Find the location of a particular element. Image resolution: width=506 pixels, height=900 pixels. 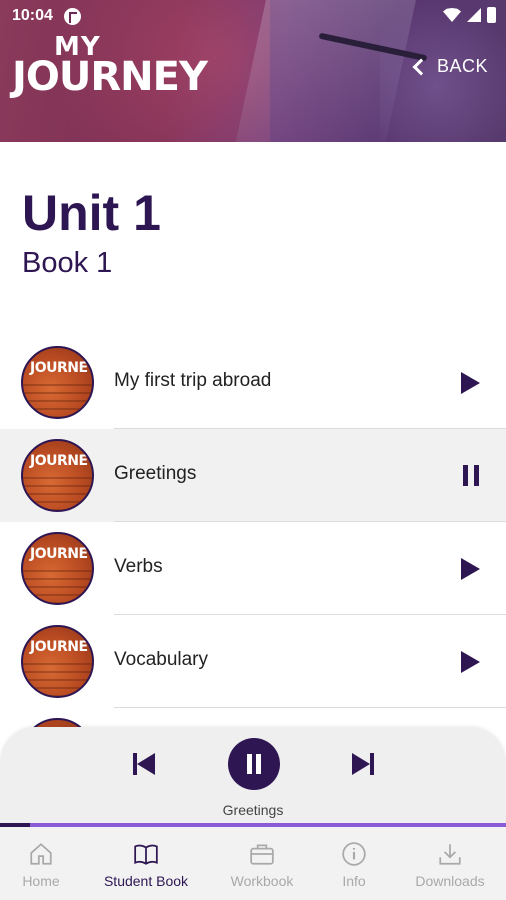

nav-label: Downloads is located at coordinates (450, 881).